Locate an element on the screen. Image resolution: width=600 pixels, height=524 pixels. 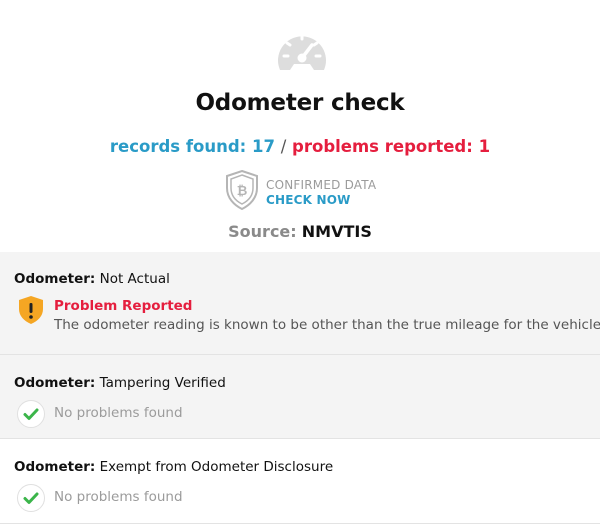
warning-shield-icon is located at coordinates (31, 310).